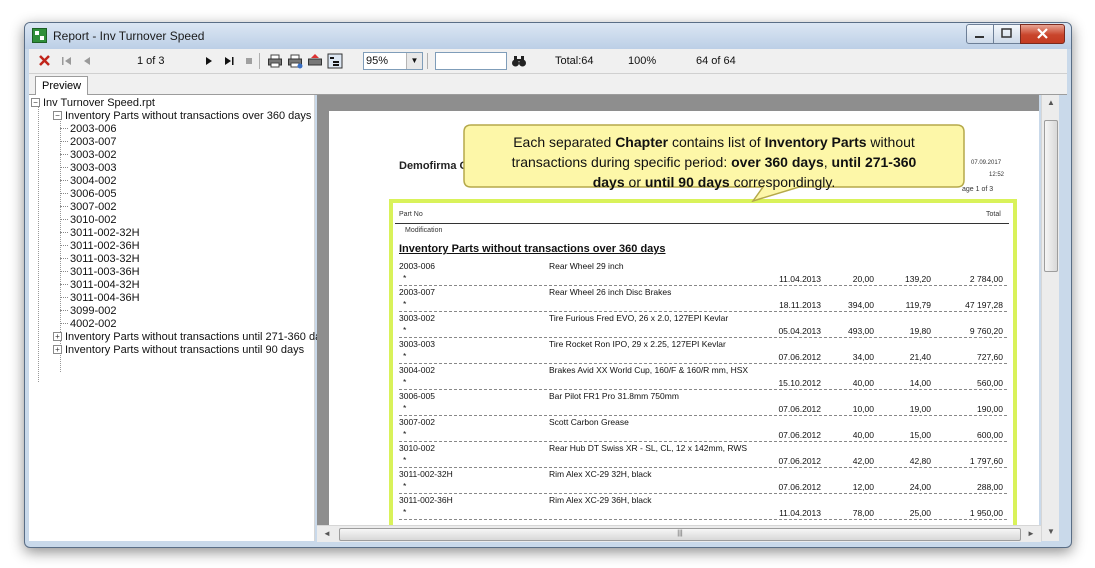  I want to click on callout-bold: over 360 days, so click(777, 162).